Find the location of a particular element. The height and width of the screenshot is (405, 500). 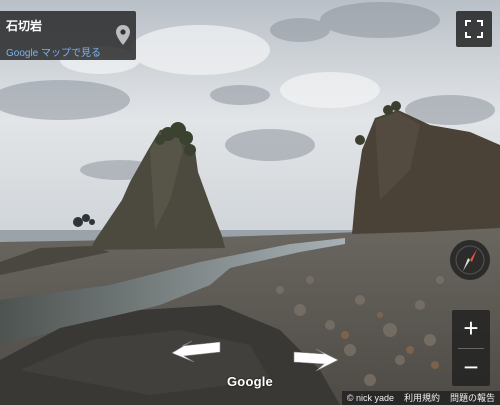

zoom-in-button: + is located at coordinates (471, 328).